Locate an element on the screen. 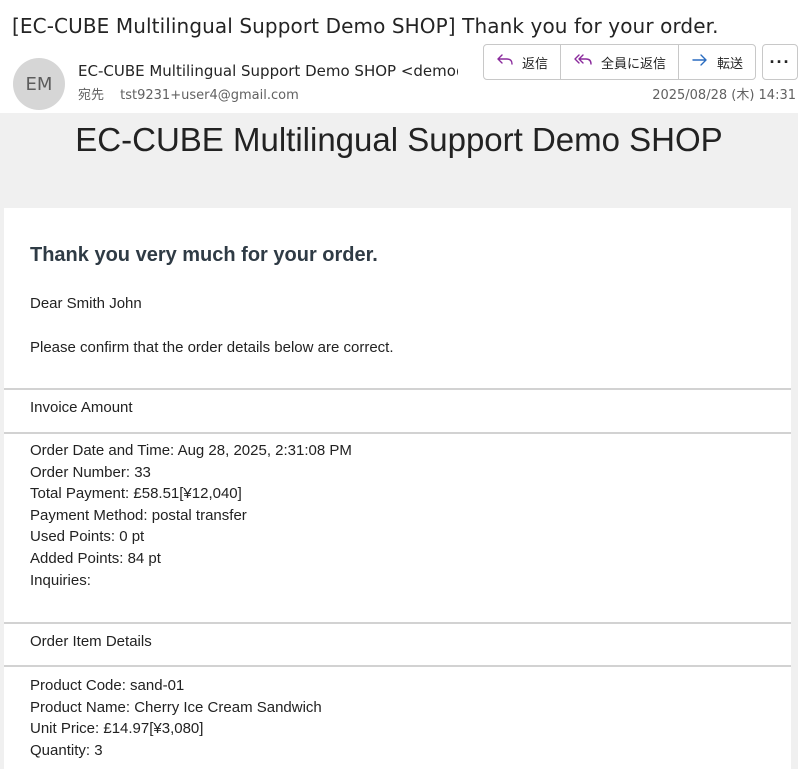 The height and width of the screenshot is (778, 798). invoice-line: Added Points: 84 pt is located at coordinates (95, 558).